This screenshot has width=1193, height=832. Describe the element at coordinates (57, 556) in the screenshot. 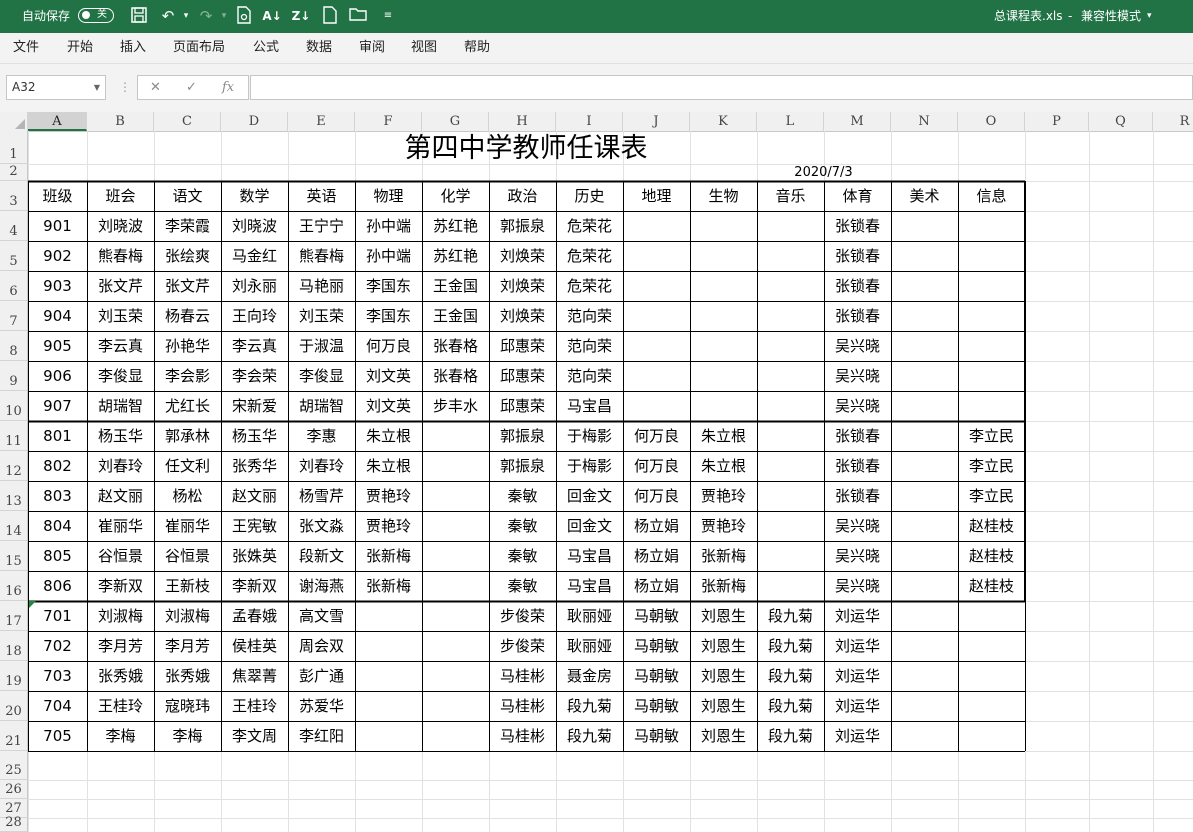

I see `class-cell: 805` at that location.